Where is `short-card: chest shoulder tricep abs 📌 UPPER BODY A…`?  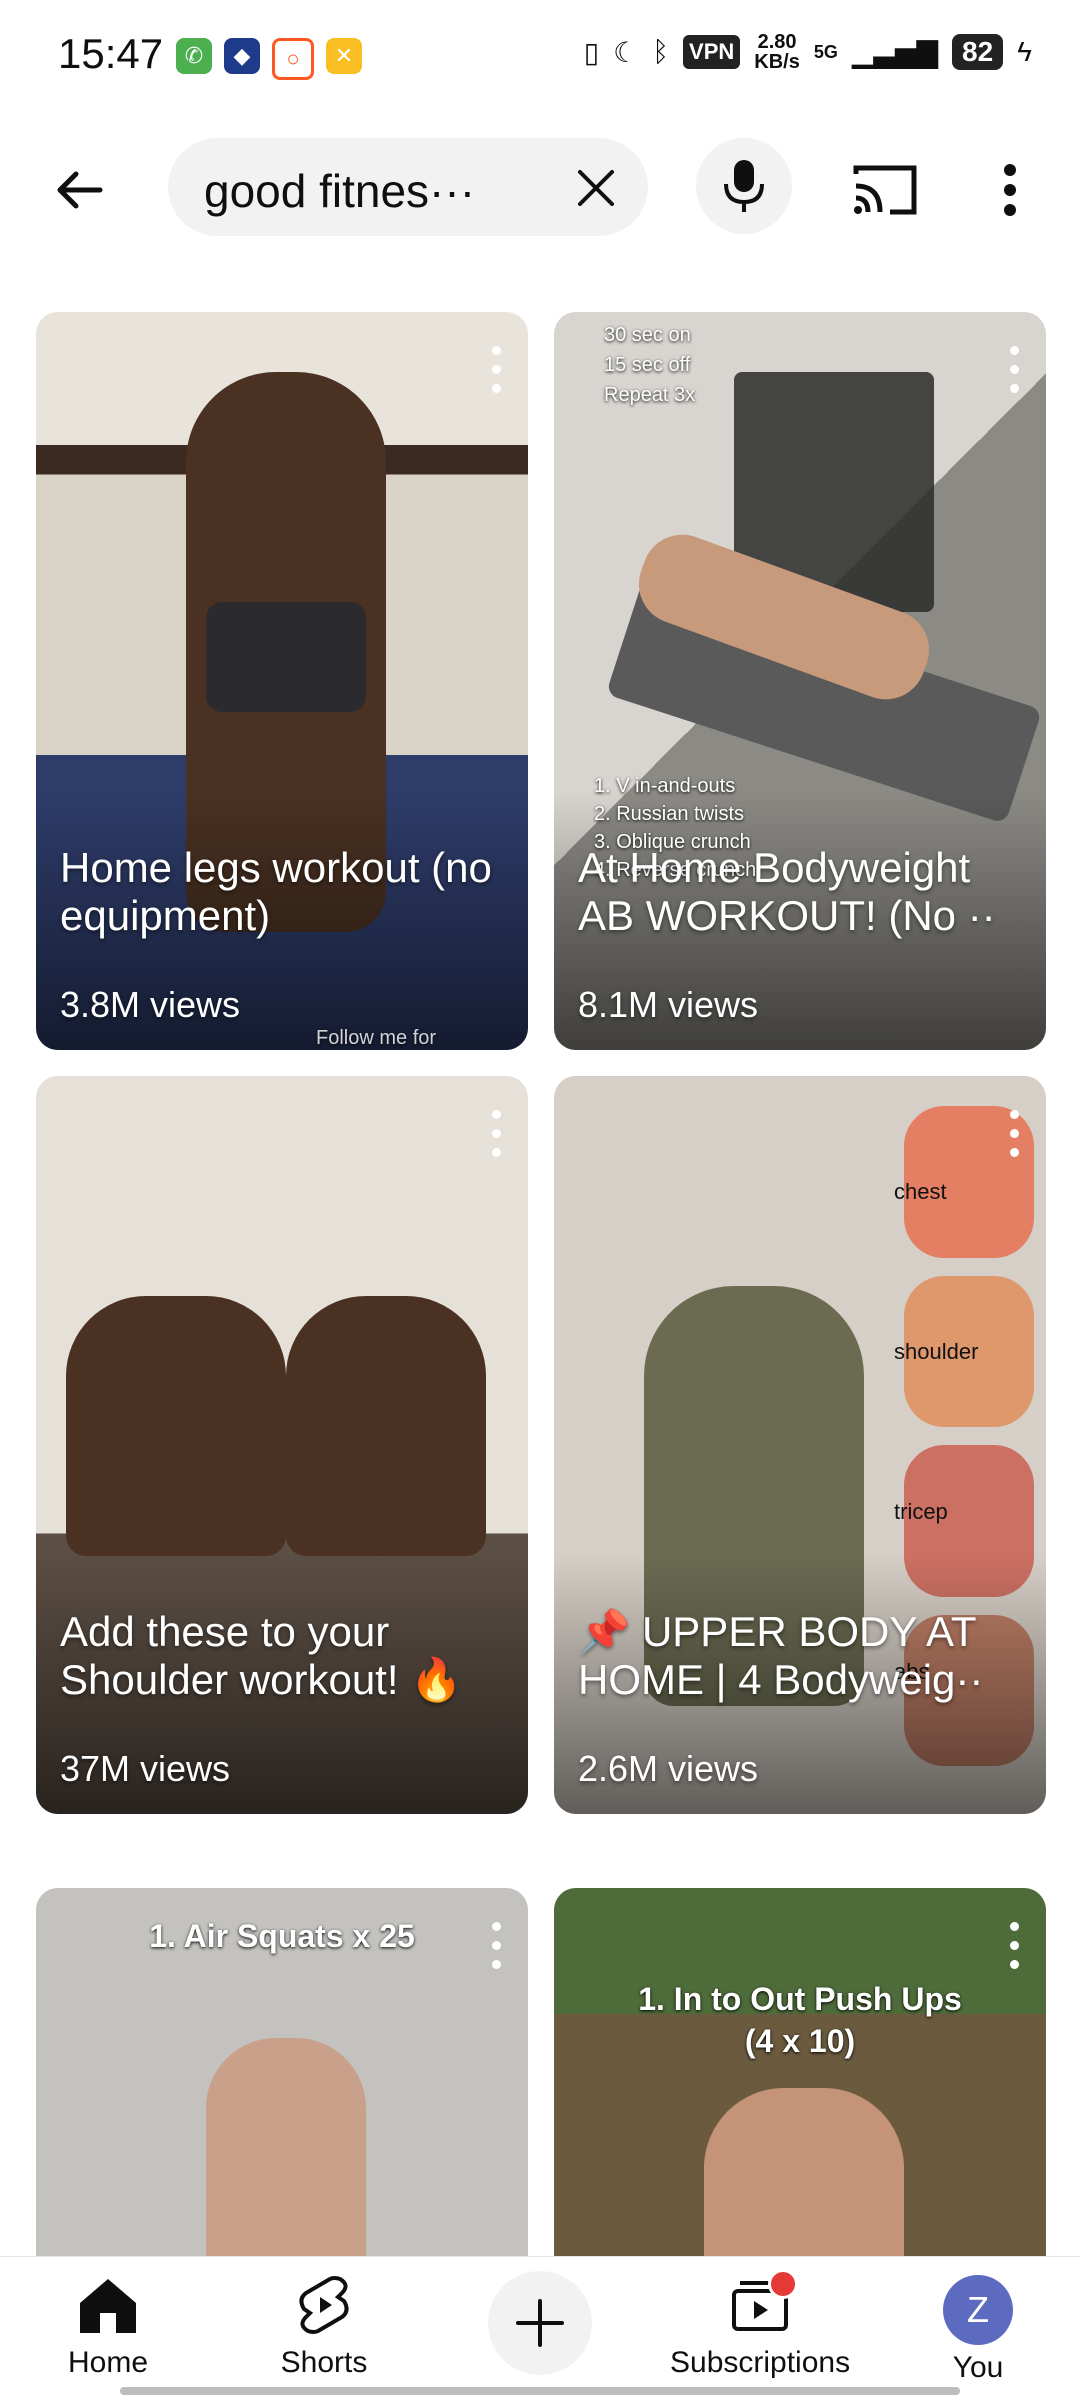 short-card: chest shoulder tricep abs 📌 UPPER BODY A… is located at coordinates (800, 1445).